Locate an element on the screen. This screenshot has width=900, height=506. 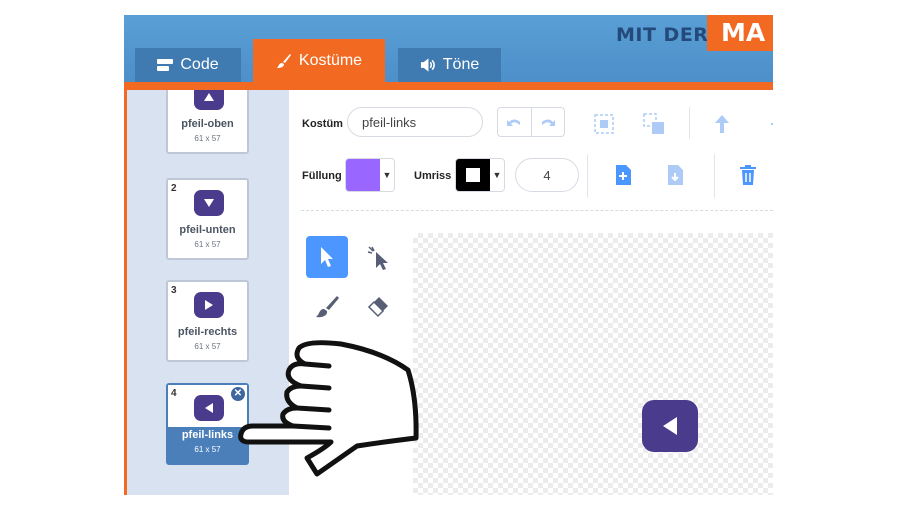
eraser-icon is located at coordinates (377, 307).